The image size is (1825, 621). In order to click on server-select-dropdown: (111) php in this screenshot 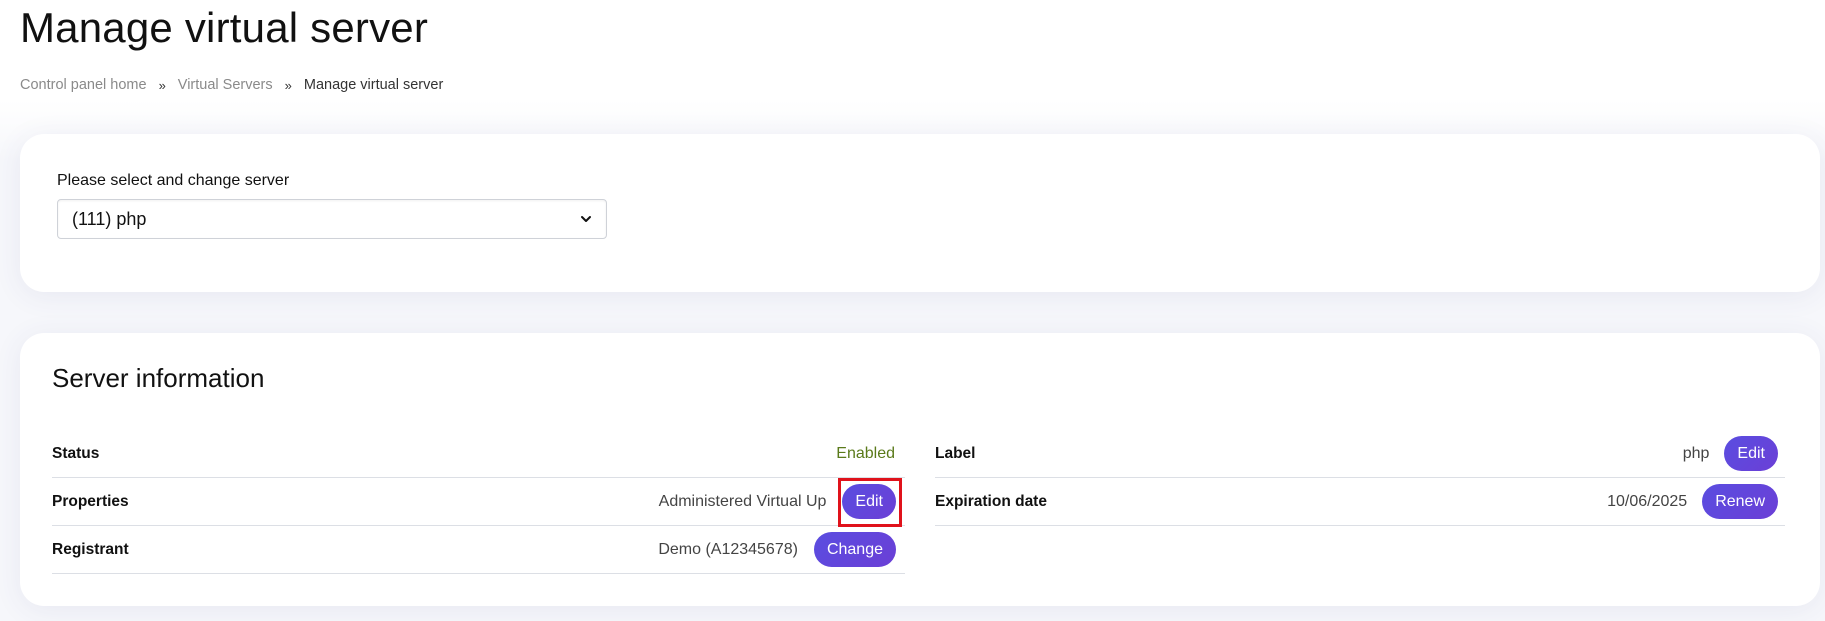, I will do `click(332, 219)`.